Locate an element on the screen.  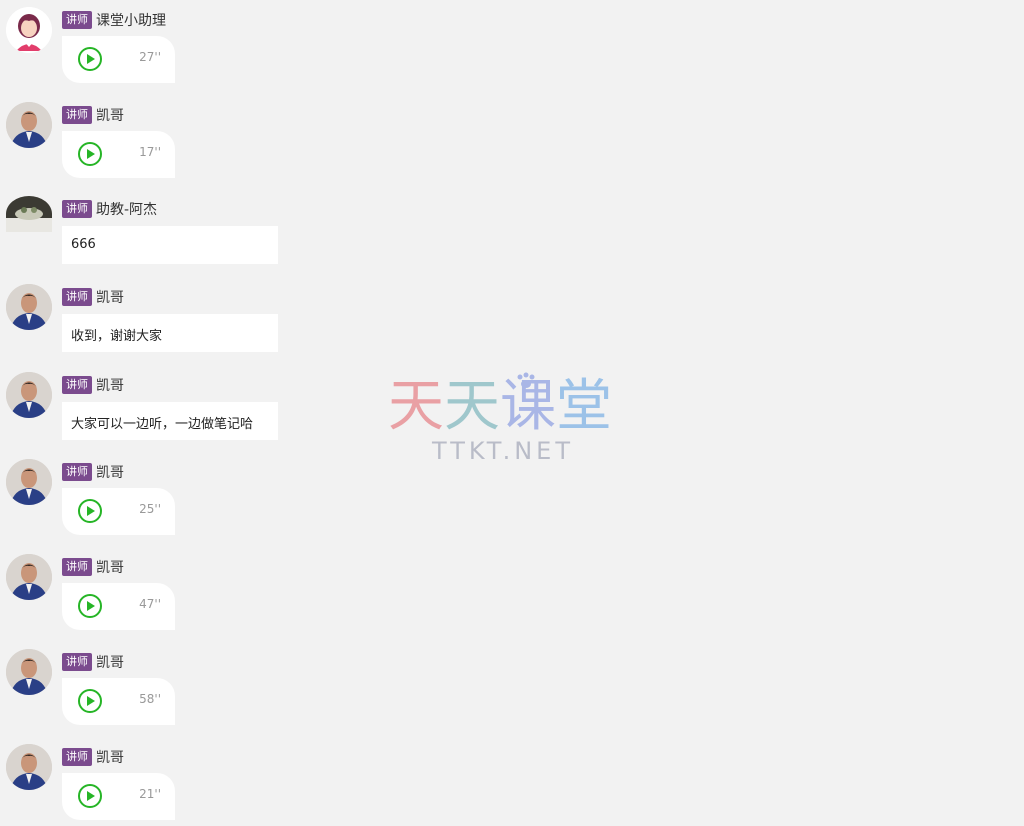
chat-message: 讲师 凯哥 收到，谢谢大家 is located at coordinates (300, 320).